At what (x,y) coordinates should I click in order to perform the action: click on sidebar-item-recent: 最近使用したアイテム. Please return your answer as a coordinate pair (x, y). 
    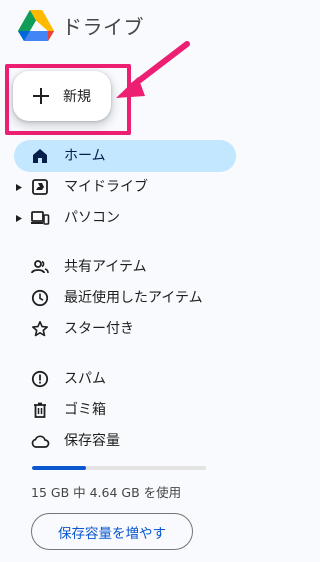
    Looking at the image, I should click on (125, 298).